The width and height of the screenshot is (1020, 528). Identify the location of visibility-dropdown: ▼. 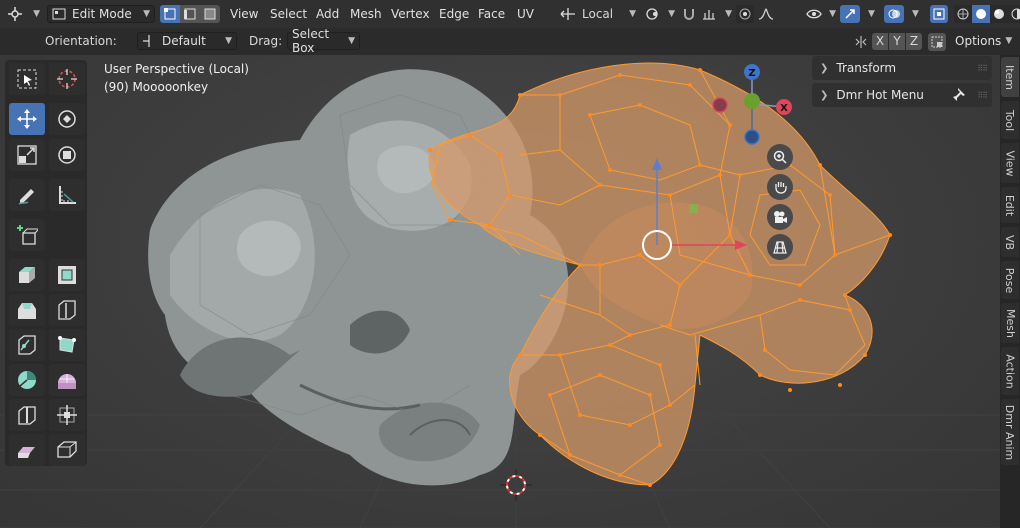
(821, 14).